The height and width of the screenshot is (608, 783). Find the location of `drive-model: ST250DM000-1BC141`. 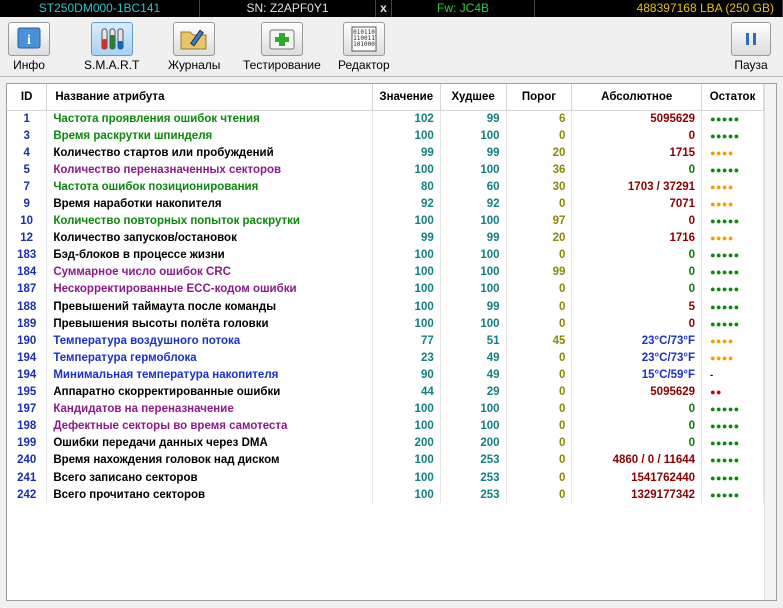

drive-model: ST250DM000-1BC141 is located at coordinates (100, 8).